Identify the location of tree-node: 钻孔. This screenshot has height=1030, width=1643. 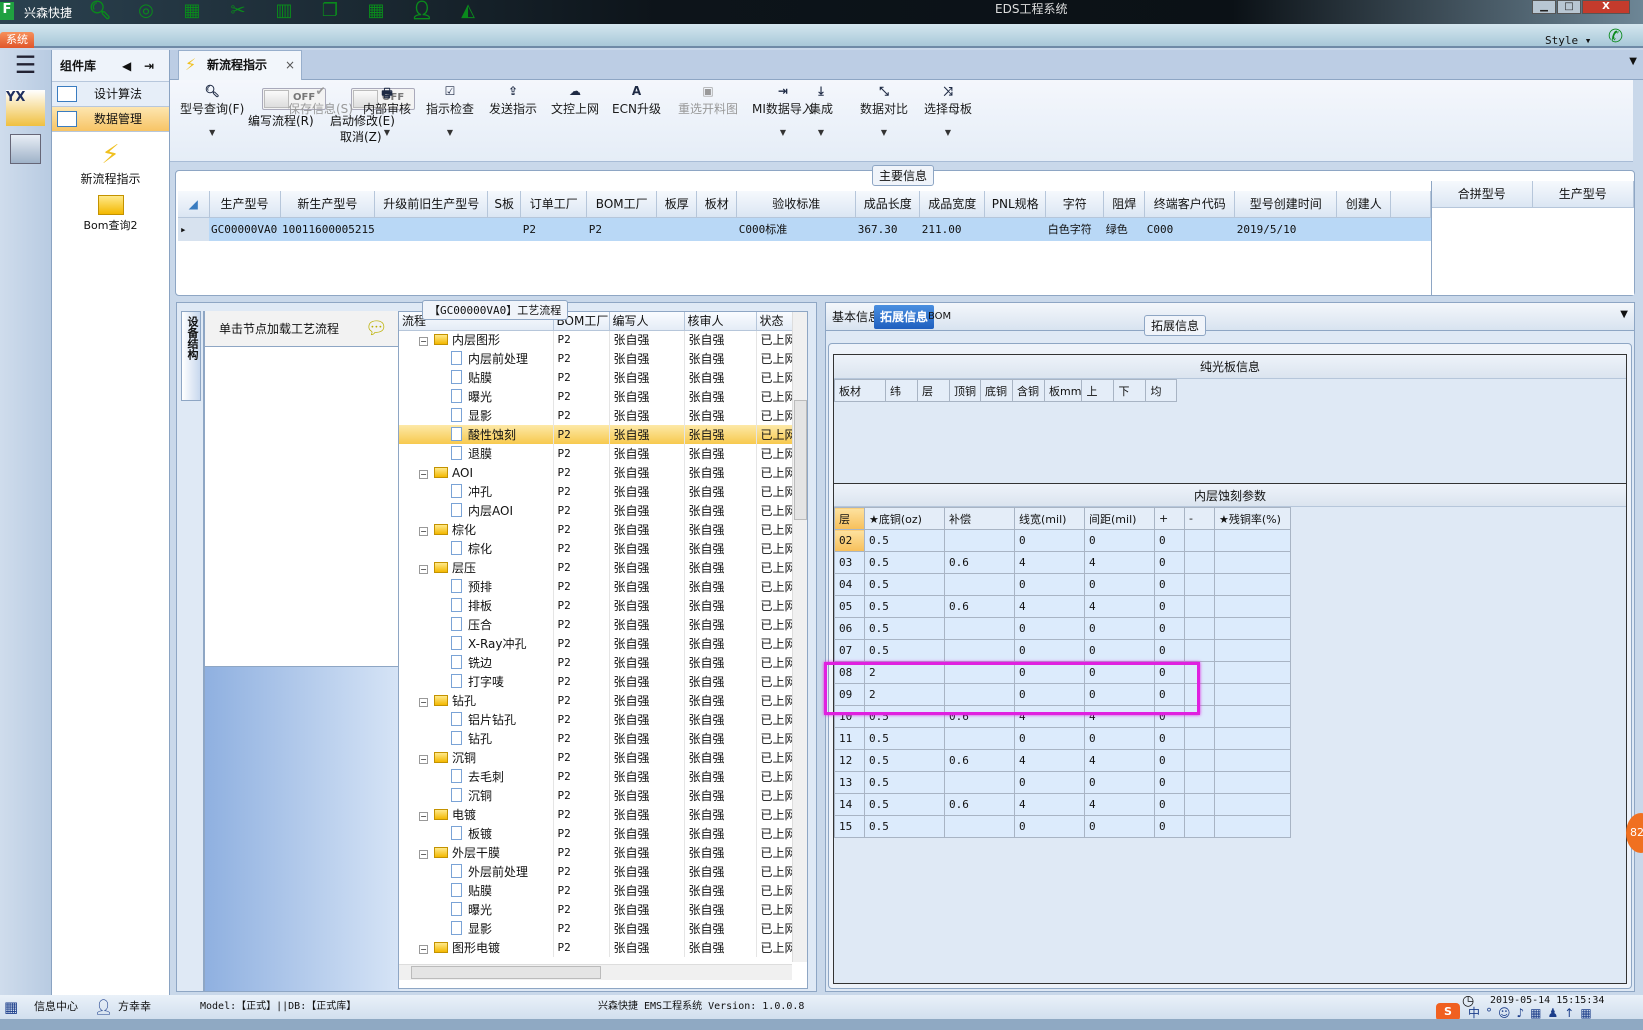
(476, 738).